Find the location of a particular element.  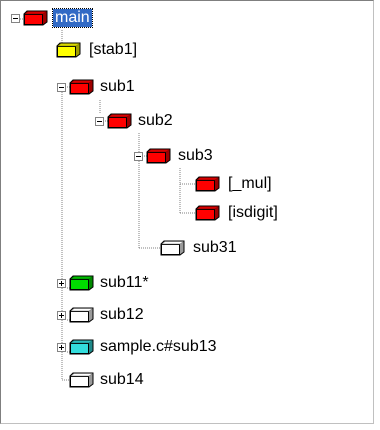

tree-node-sub13: sample.c#sub13 is located at coordinates (161, 347).